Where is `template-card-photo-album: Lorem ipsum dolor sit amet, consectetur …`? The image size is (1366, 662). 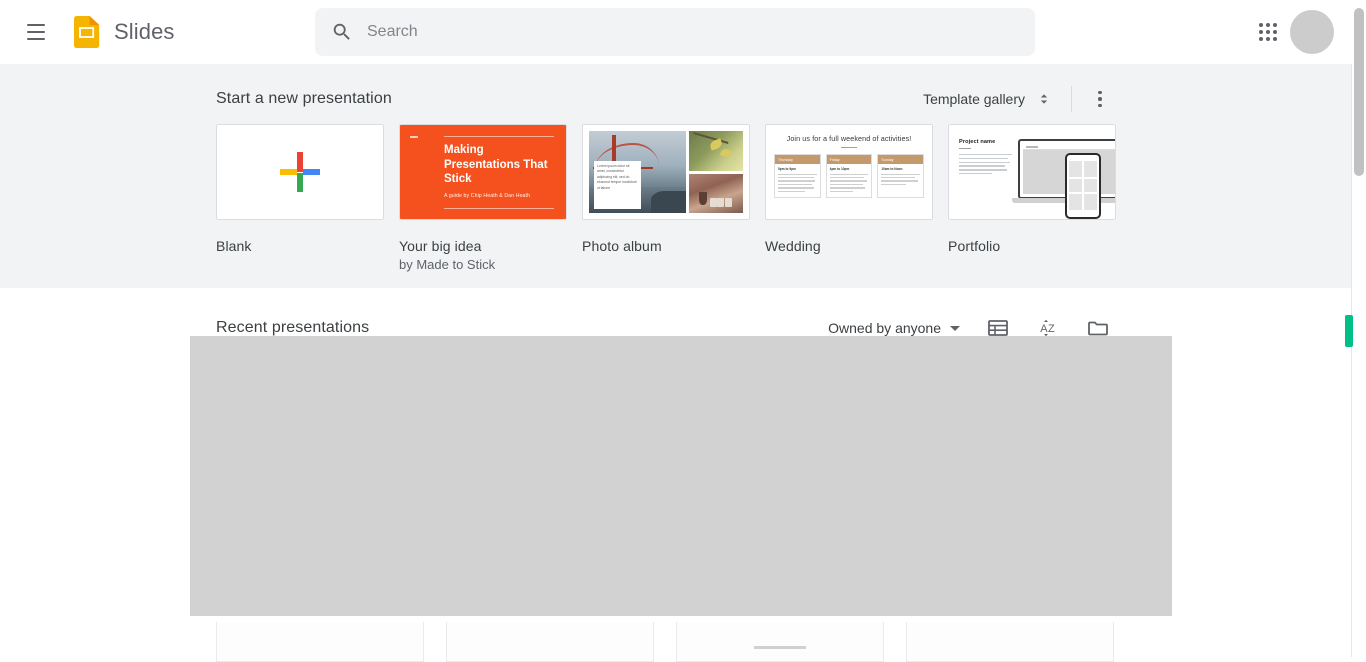
template-card-photo-album: Lorem ipsum dolor sit amet, consectetur … is located at coordinates (666, 198).